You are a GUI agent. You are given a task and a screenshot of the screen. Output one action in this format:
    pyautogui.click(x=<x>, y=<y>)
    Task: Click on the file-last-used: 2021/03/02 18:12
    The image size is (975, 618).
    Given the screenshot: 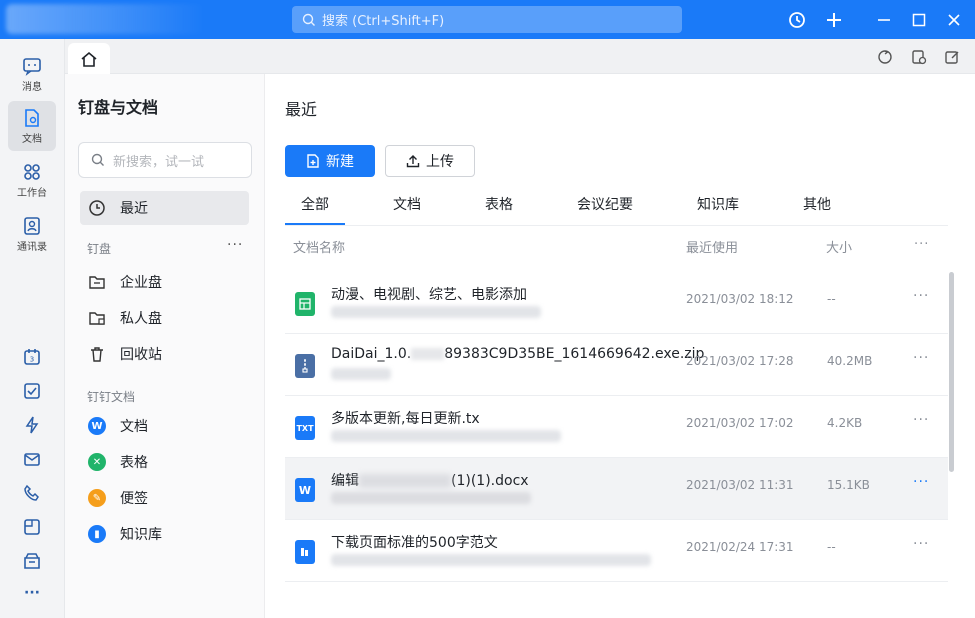 What is the action you would take?
    pyautogui.click(x=740, y=299)
    